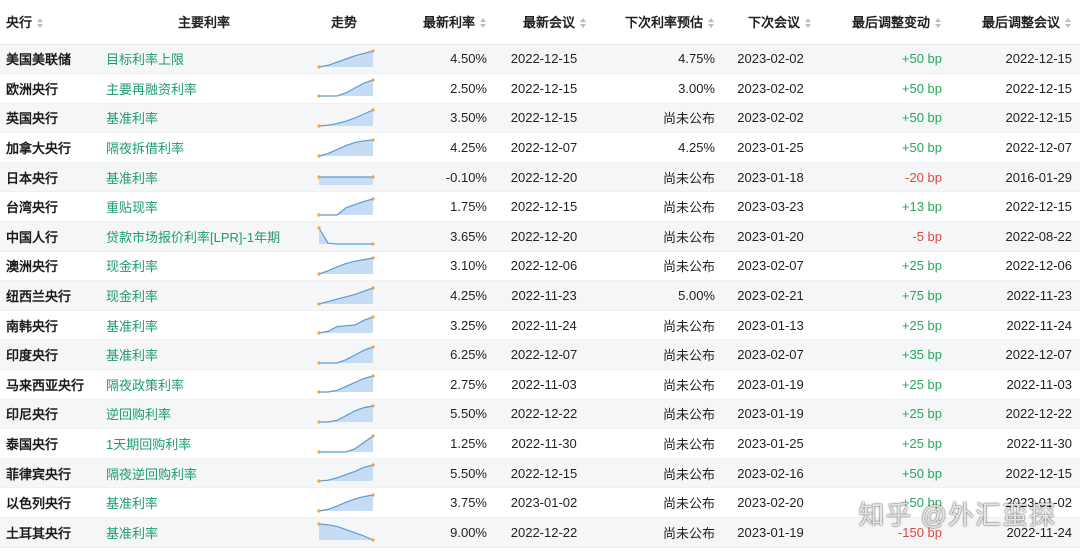  Describe the element at coordinates (437, 502) in the screenshot. I see `cell-latest-rate: 3.75%` at that location.